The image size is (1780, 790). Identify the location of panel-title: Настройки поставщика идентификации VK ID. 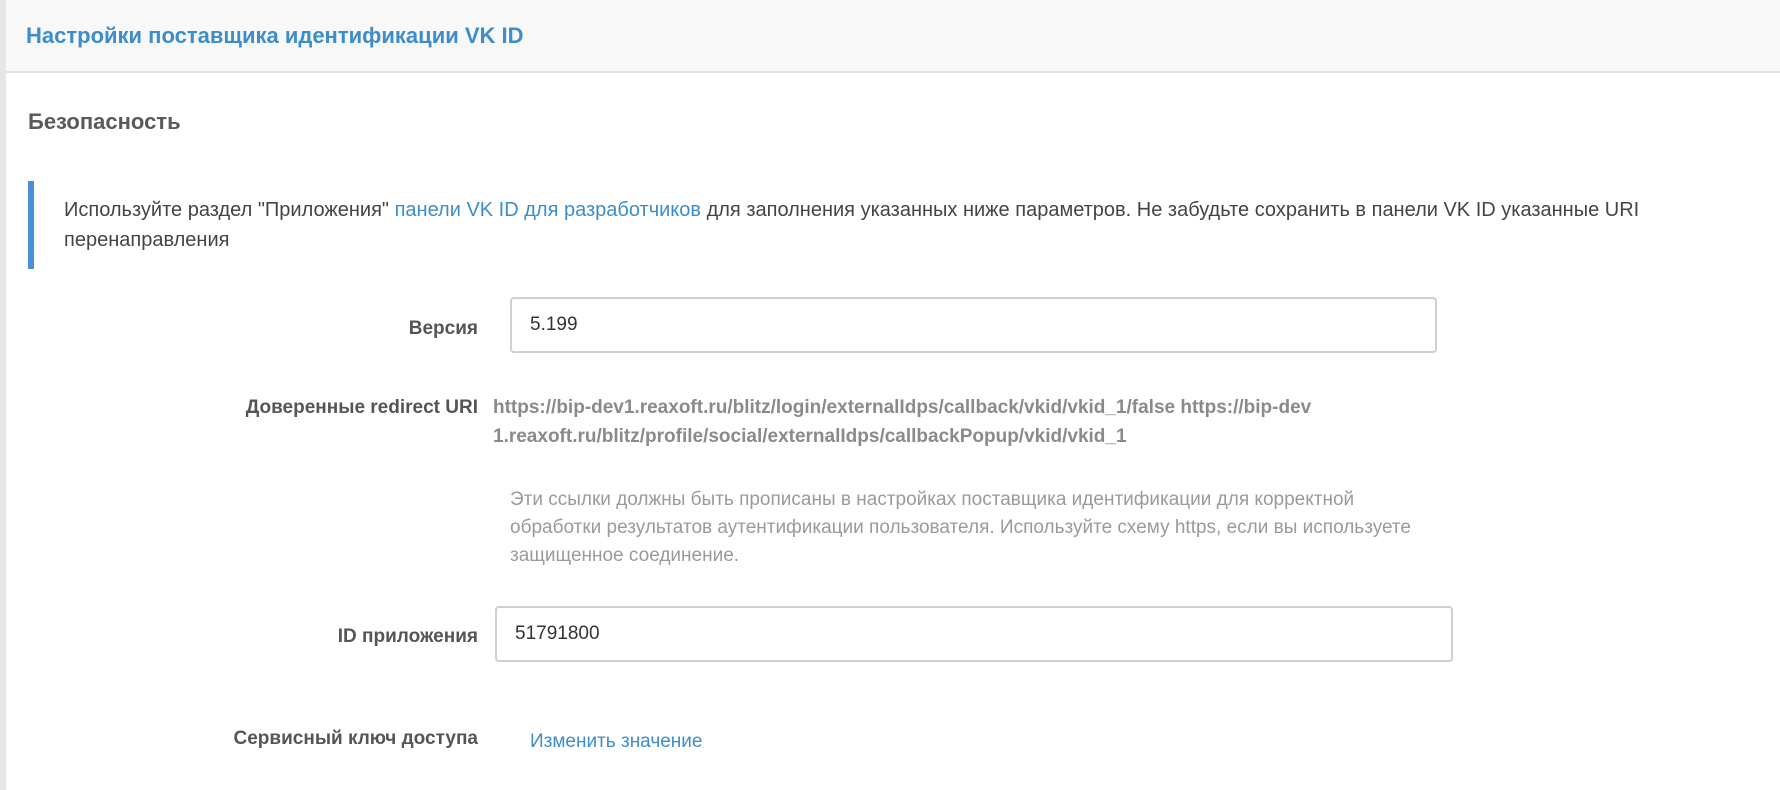
(275, 35).